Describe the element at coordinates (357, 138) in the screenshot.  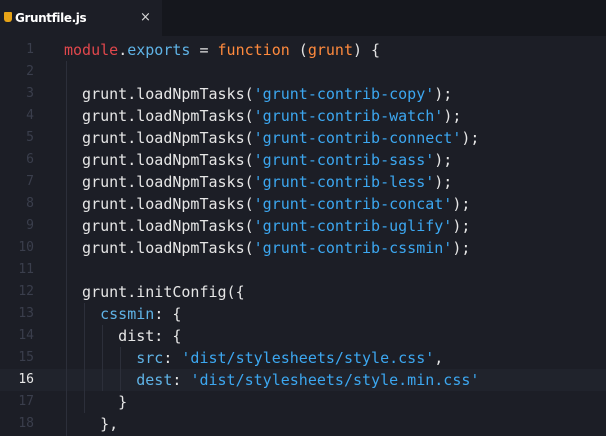
I see `code-token: 'grunt-contrib-connect'` at that location.